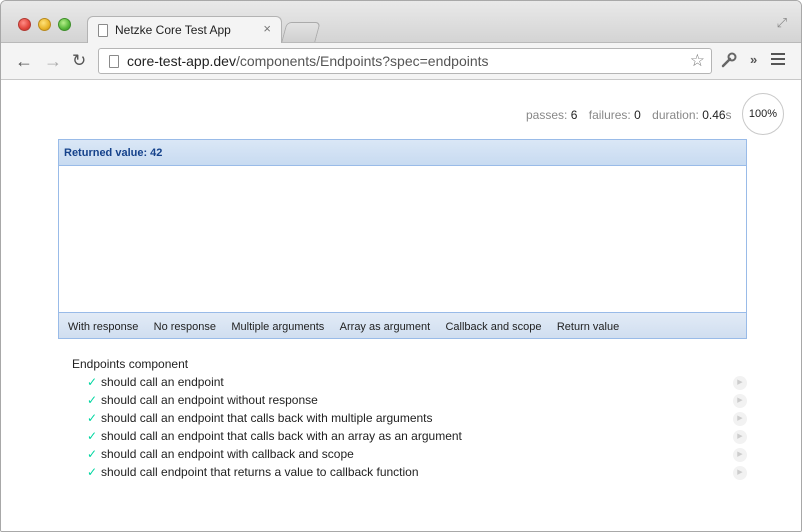  Describe the element at coordinates (185, 327) in the screenshot. I see `no-response-button: No response` at that location.